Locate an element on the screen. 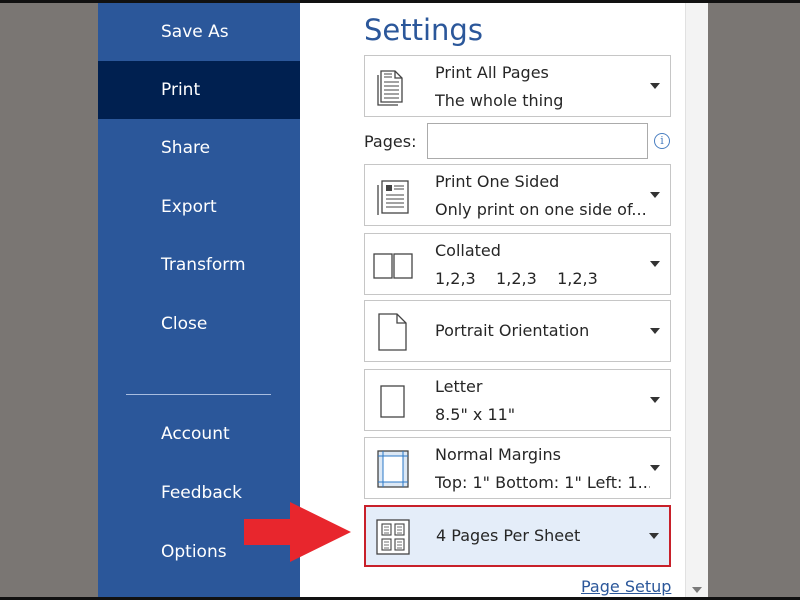 This screenshot has height=600, width=800. orientation-title: Portrait Orientation is located at coordinates (512, 330).